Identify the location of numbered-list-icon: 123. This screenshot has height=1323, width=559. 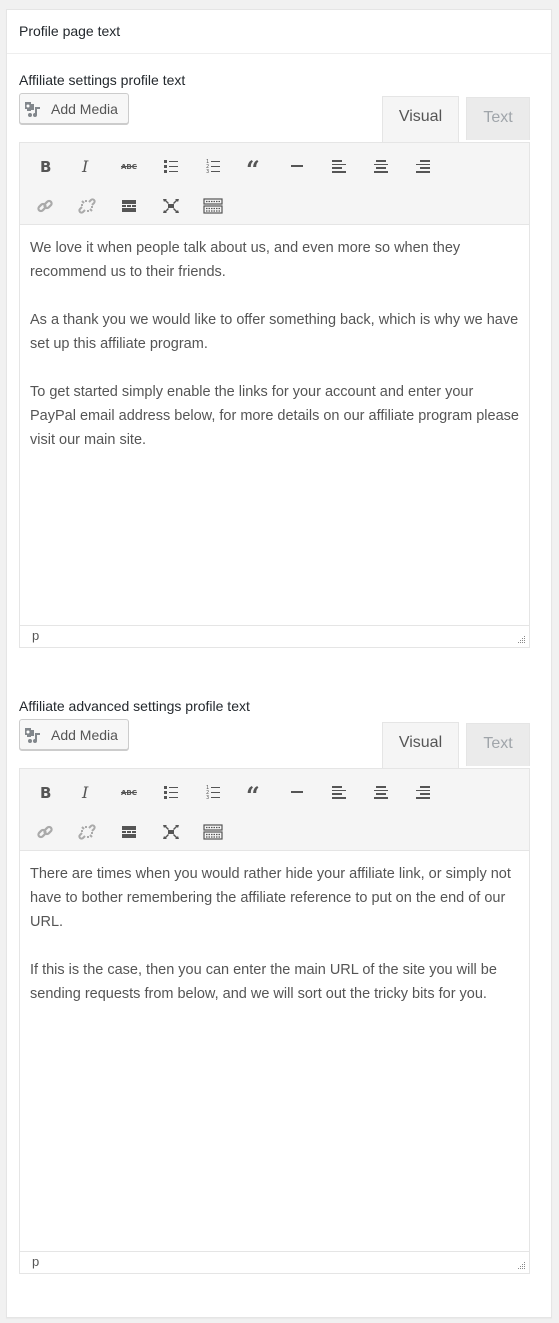
(213, 166).